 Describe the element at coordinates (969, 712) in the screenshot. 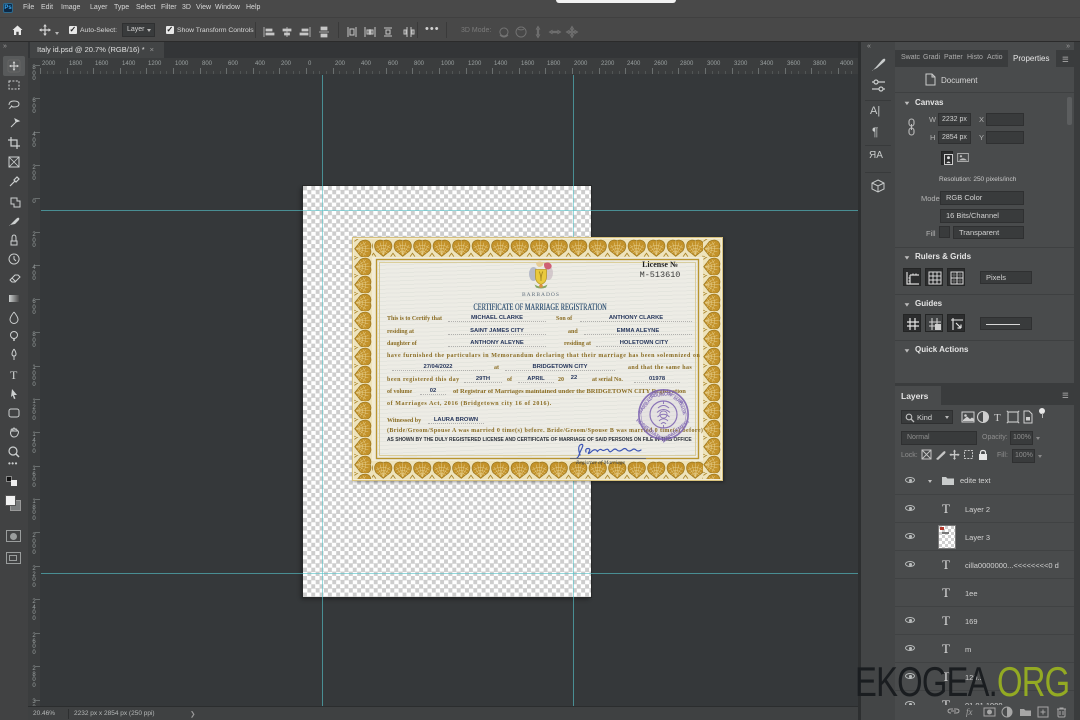

I see `svg-text: fx` at that location.